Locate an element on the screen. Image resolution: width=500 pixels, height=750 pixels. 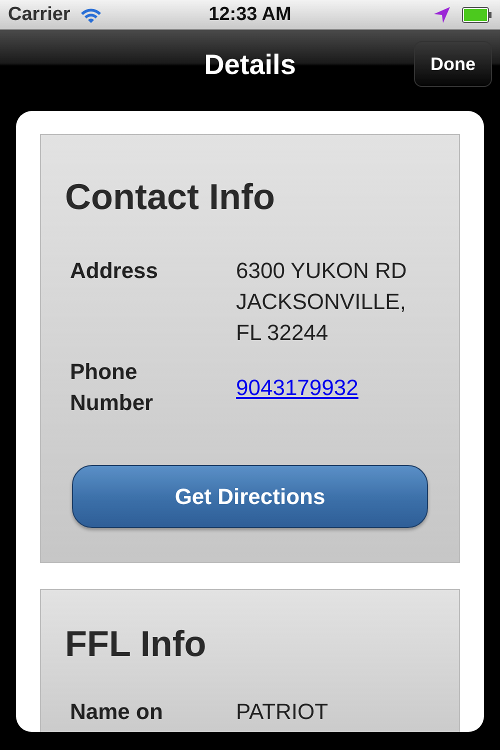
location-arrow-icon is located at coordinates (442, 14).